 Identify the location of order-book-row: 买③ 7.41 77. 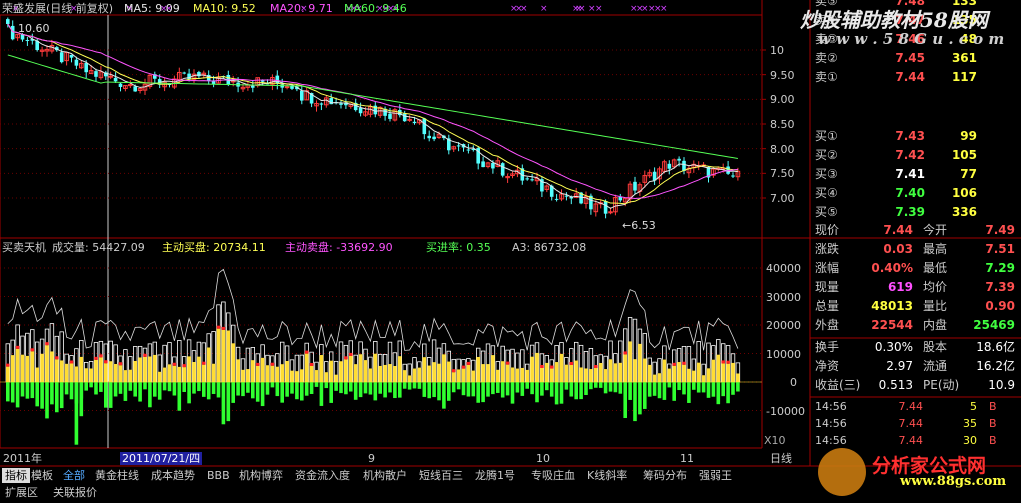
(915, 174).